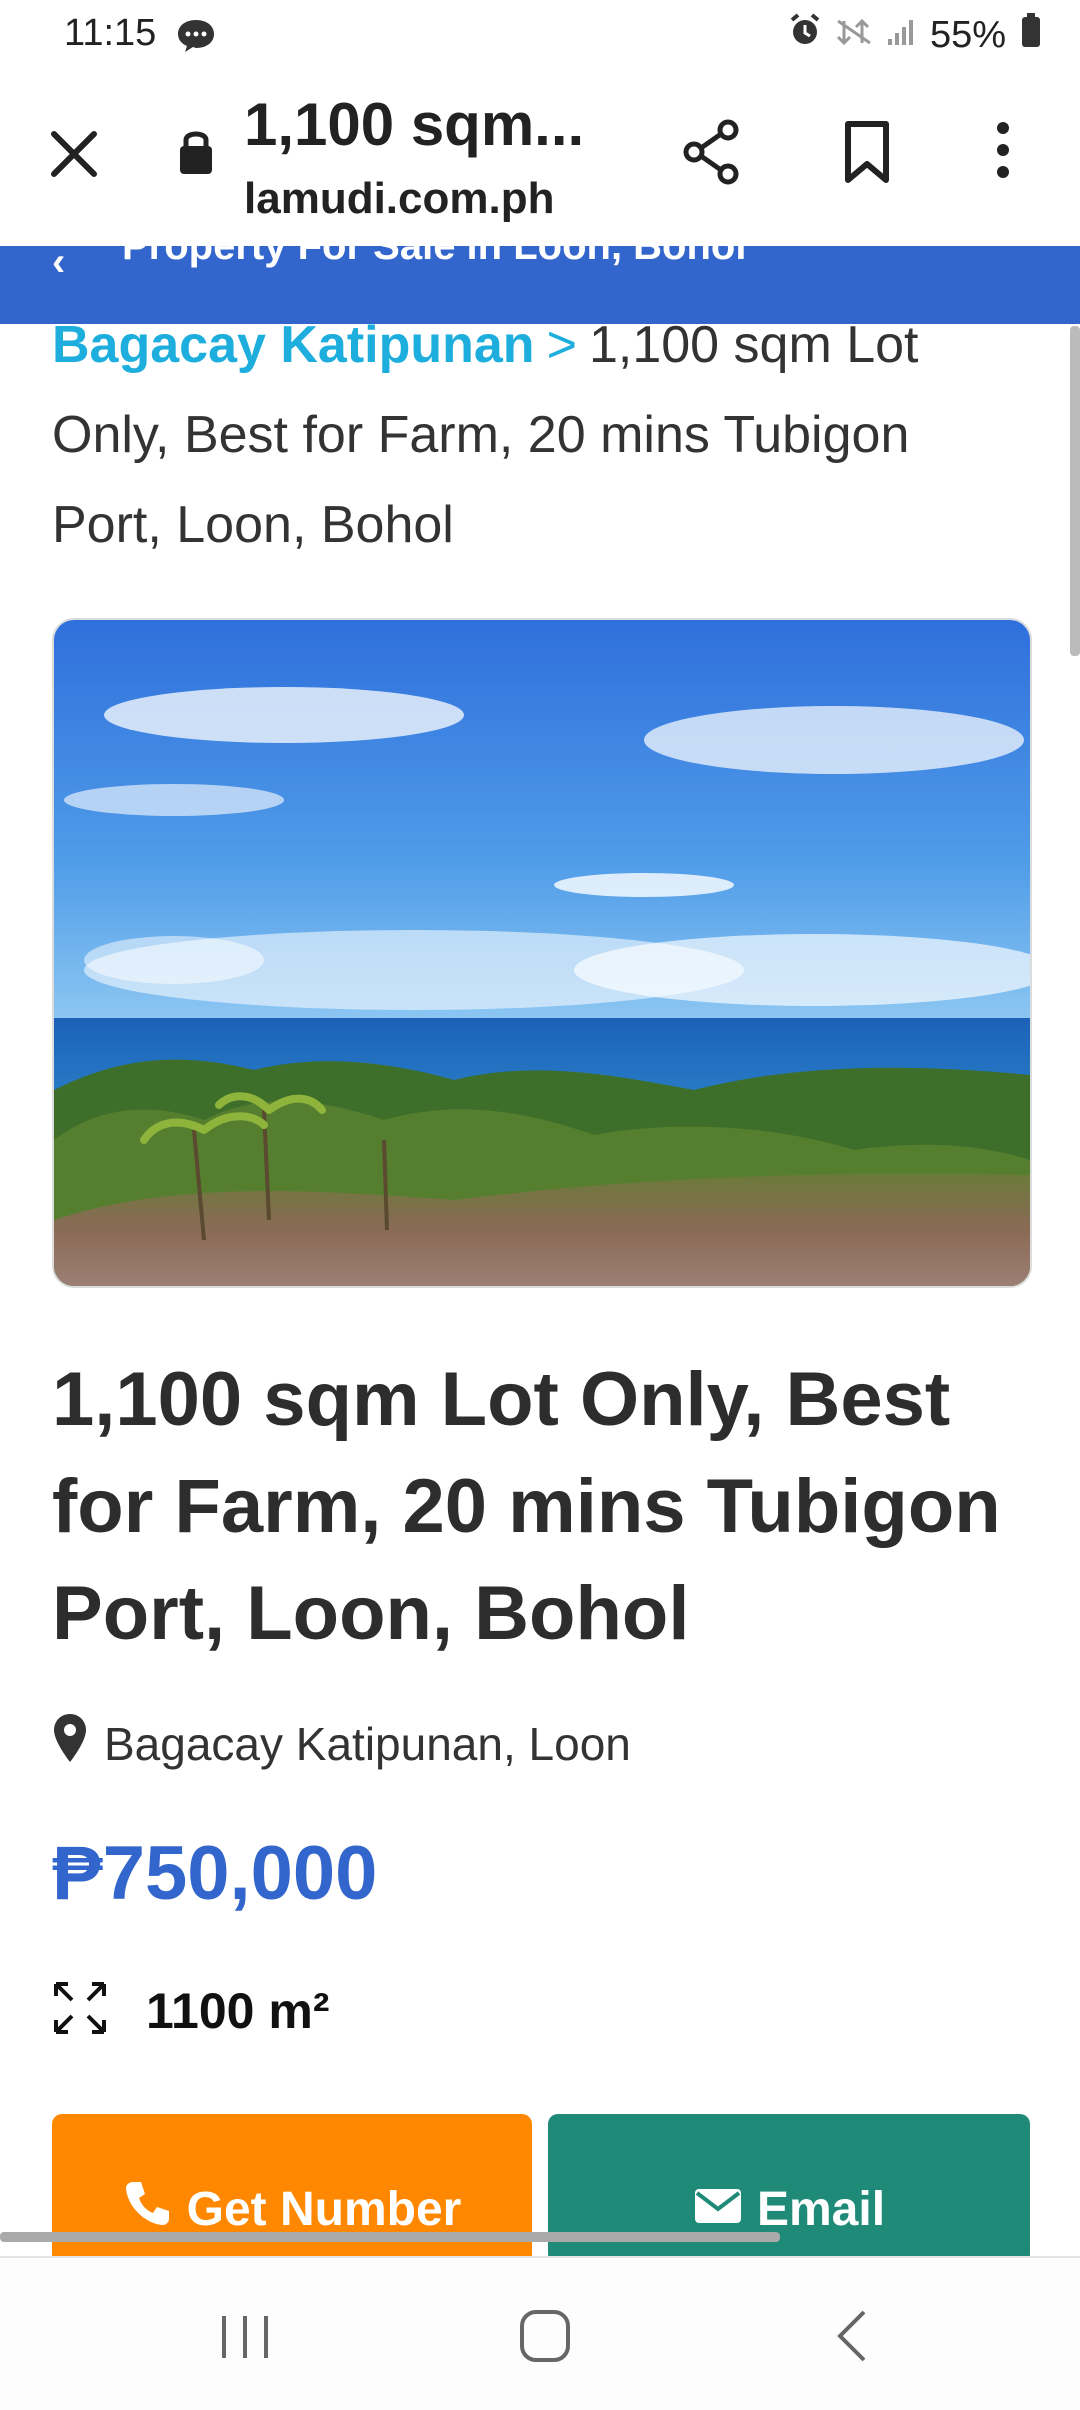 The height and width of the screenshot is (2410, 1080). What do you see at coordinates (852, 2338) in the screenshot?
I see `back-icon` at bounding box center [852, 2338].